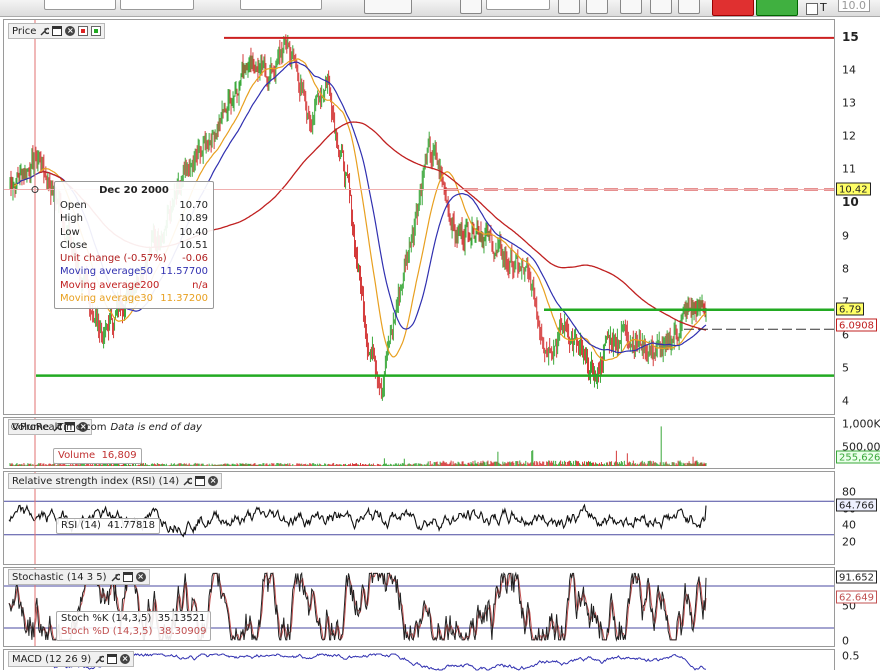 This screenshot has height=671, width=880. I want to click on sell-limit-icon, so click(661, 7).